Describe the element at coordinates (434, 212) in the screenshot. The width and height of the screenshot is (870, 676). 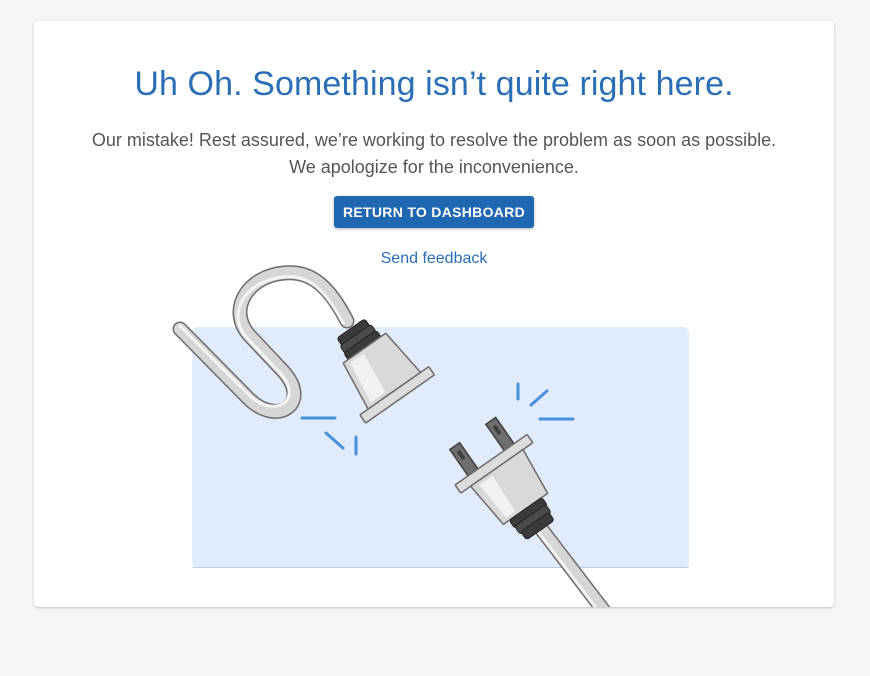
I see `return-to-dashboard-button: RETURN TO DASHBOARD` at that location.